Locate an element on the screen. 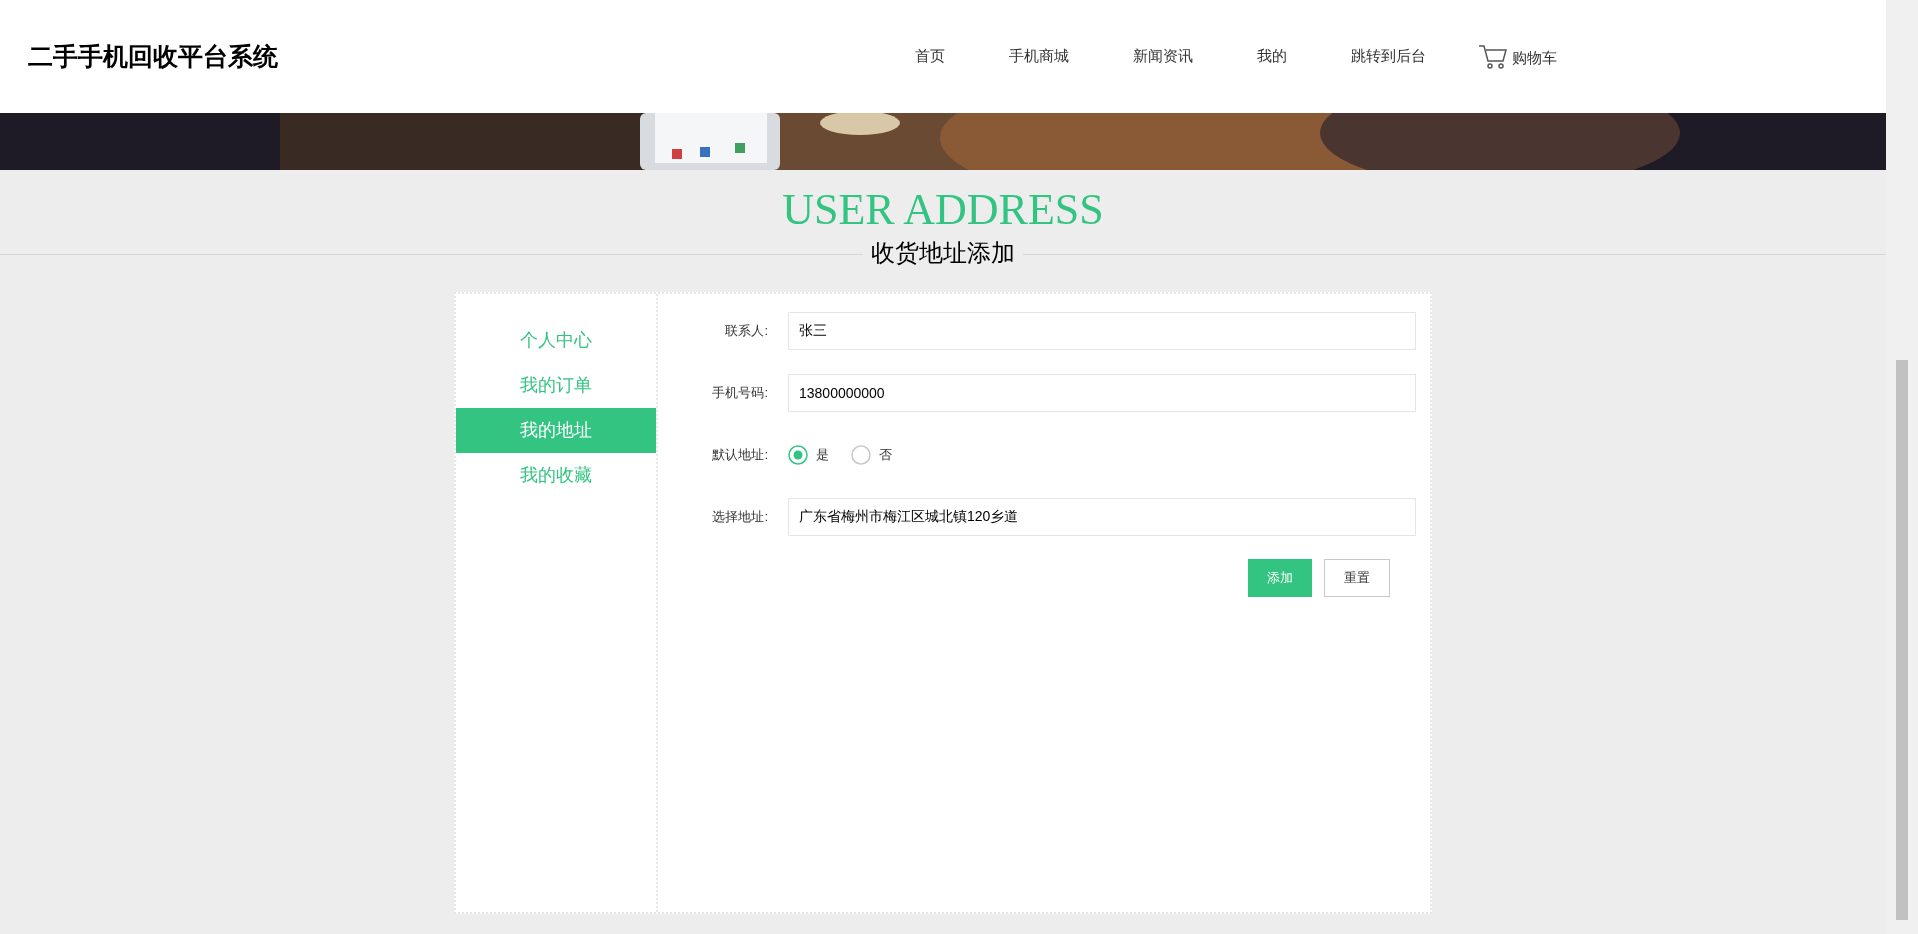 The width and height of the screenshot is (1918, 934). cart-icon is located at coordinates (1493, 56).